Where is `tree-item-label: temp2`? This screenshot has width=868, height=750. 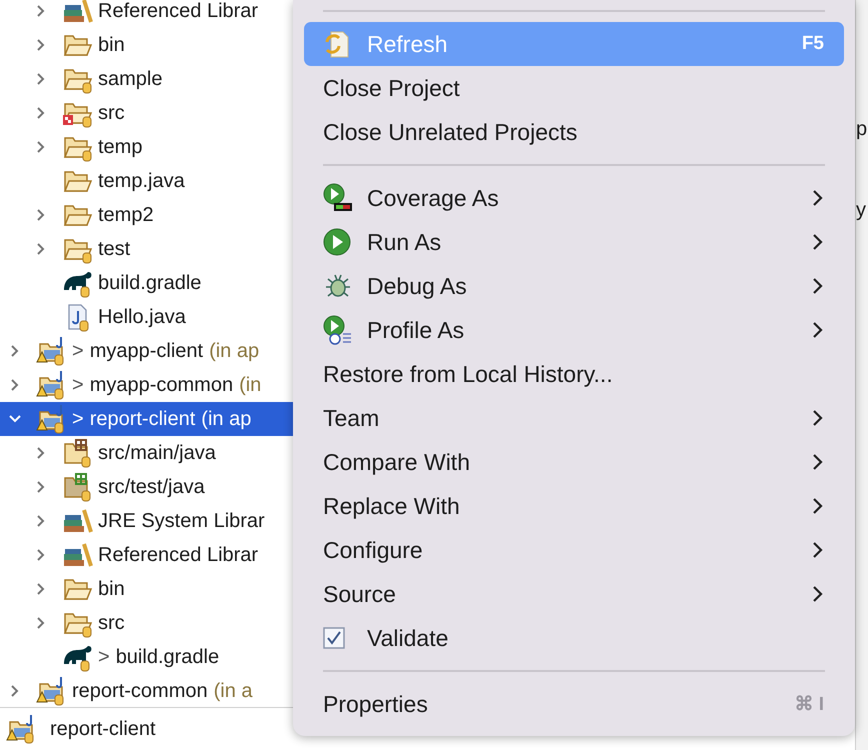 tree-item-label: temp2 is located at coordinates (126, 215).